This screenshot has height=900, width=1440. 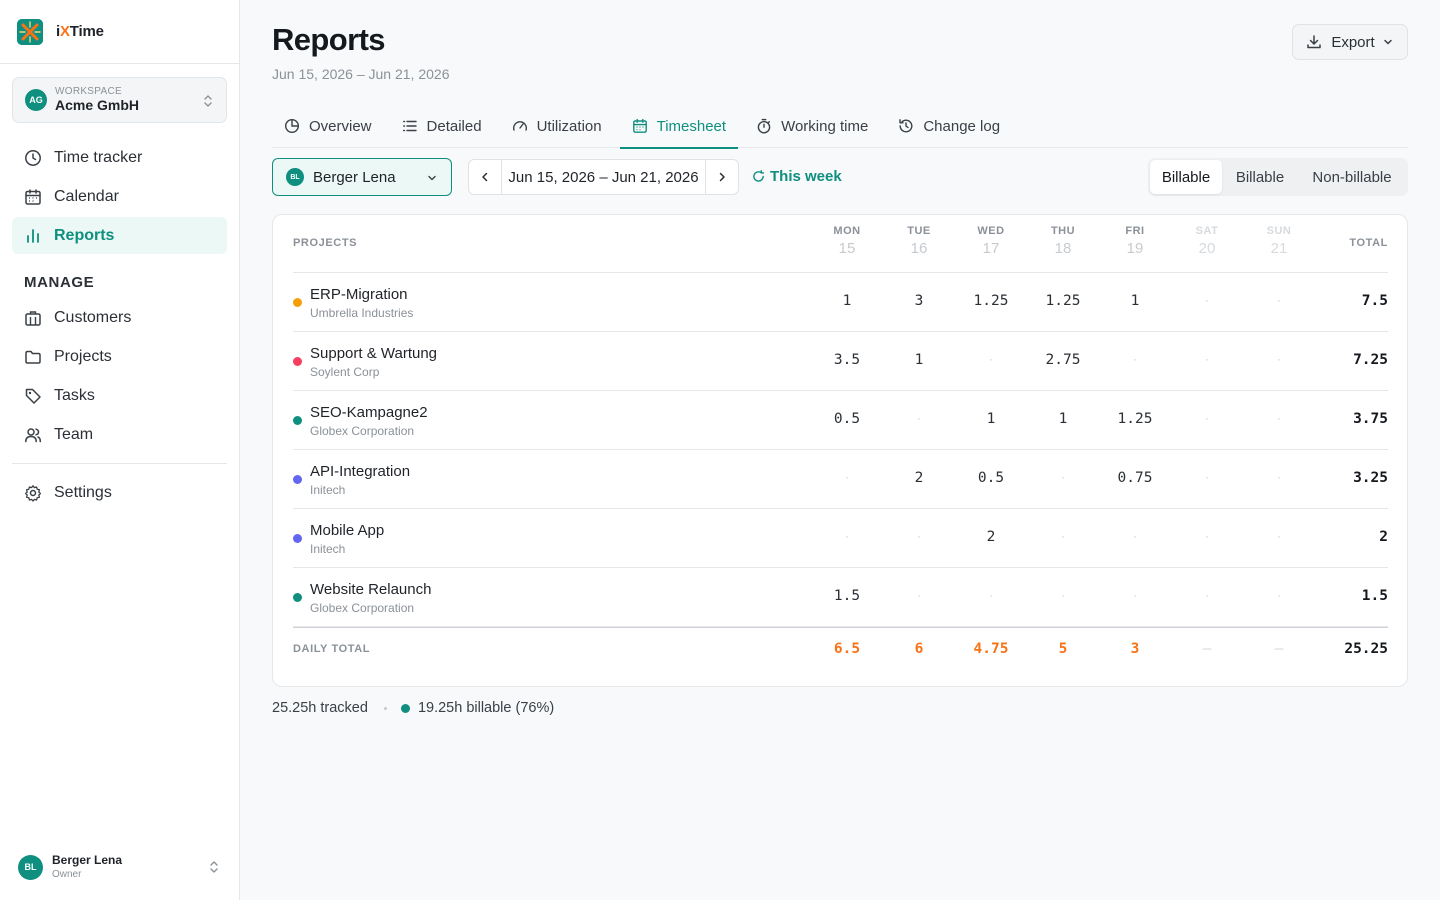 What do you see at coordinates (721, 177) in the screenshot?
I see `next-week-button` at bounding box center [721, 177].